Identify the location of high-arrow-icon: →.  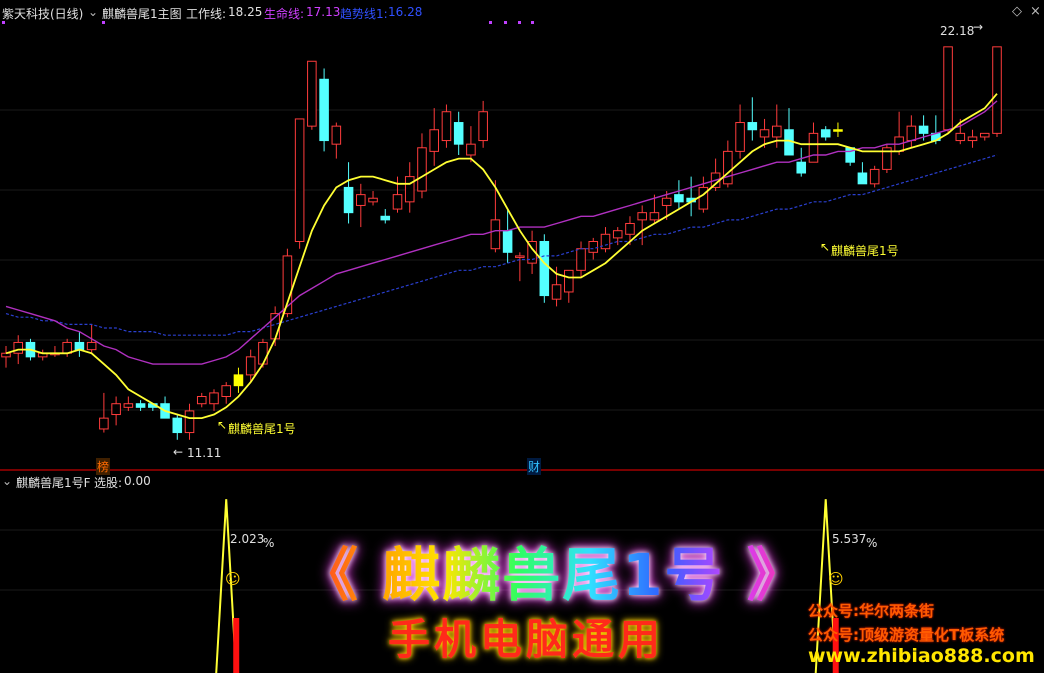
(978, 27).